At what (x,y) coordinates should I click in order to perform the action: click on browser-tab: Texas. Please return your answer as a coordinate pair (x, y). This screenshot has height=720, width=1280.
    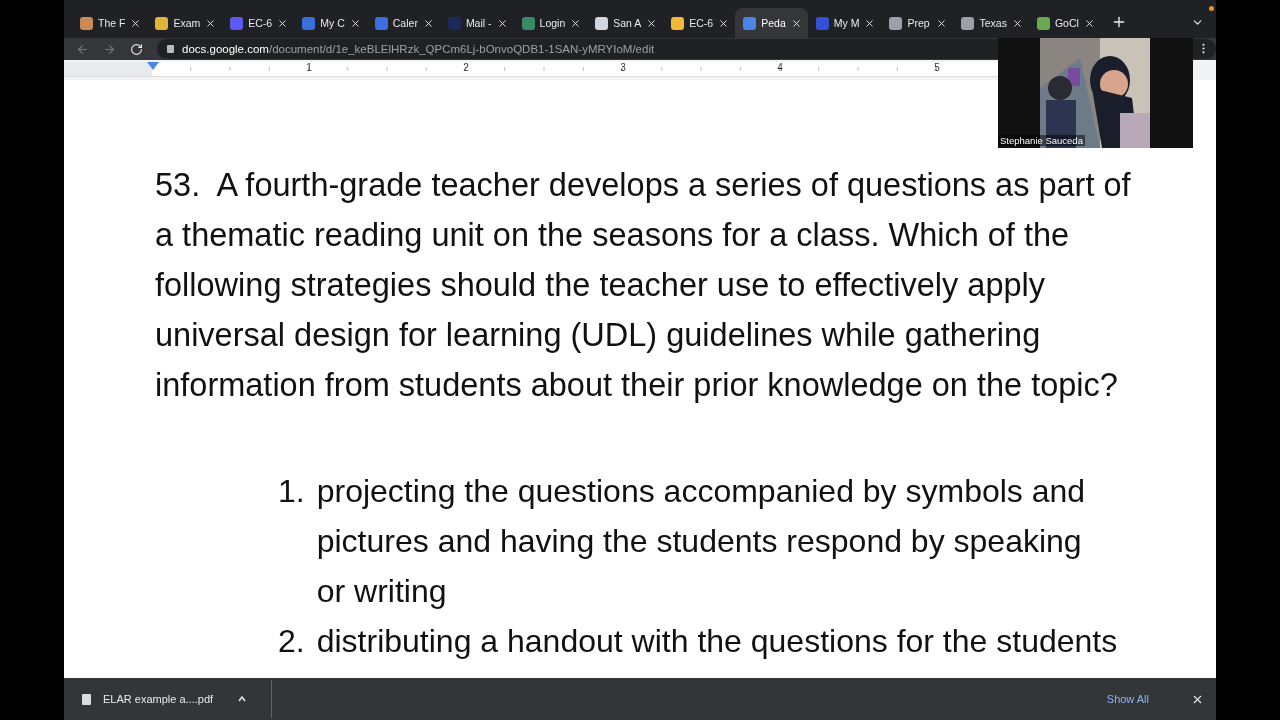
    Looking at the image, I should click on (991, 23).